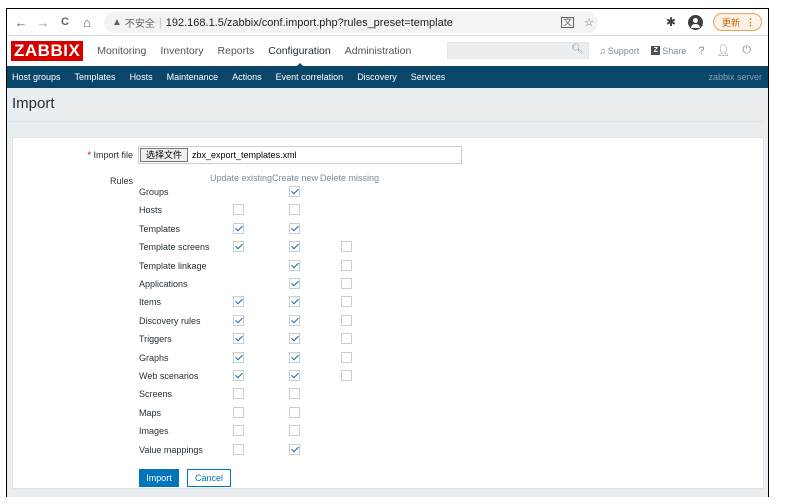 The width and height of the screenshot is (792, 504). I want to click on column-delete-missing: Delete missing, so click(350, 178).